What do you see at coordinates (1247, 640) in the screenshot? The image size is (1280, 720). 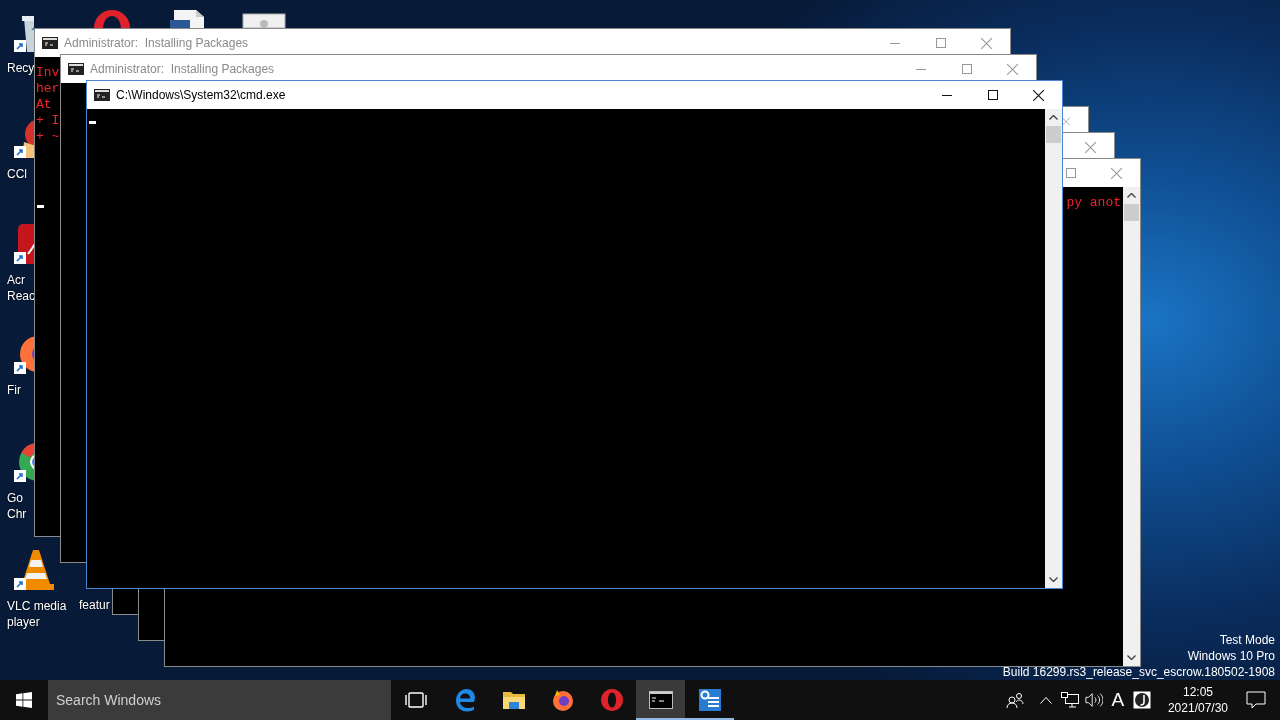 I see `system-info-text: Test Mode` at bounding box center [1247, 640].